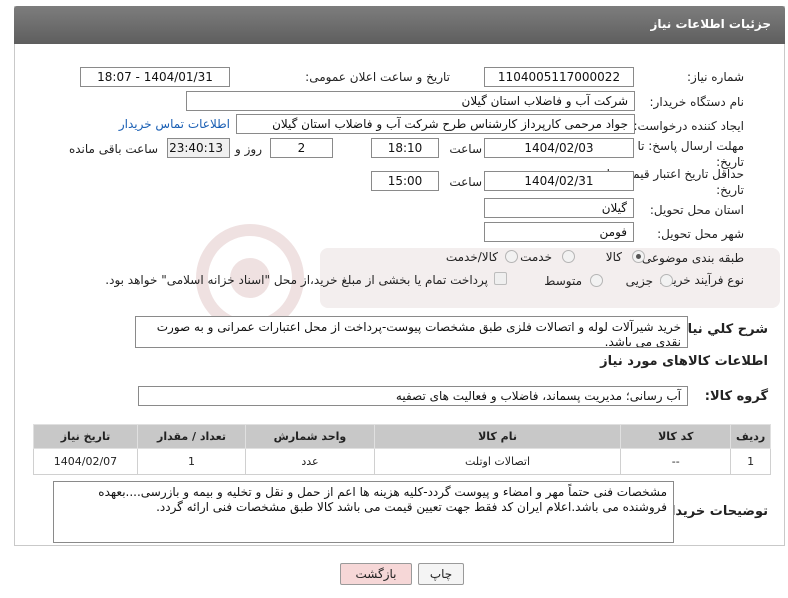  What do you see at coordinates (497, 436) in the screenshot?
I see `col-name-header: نام کالا` at bounding box center [497, 436].